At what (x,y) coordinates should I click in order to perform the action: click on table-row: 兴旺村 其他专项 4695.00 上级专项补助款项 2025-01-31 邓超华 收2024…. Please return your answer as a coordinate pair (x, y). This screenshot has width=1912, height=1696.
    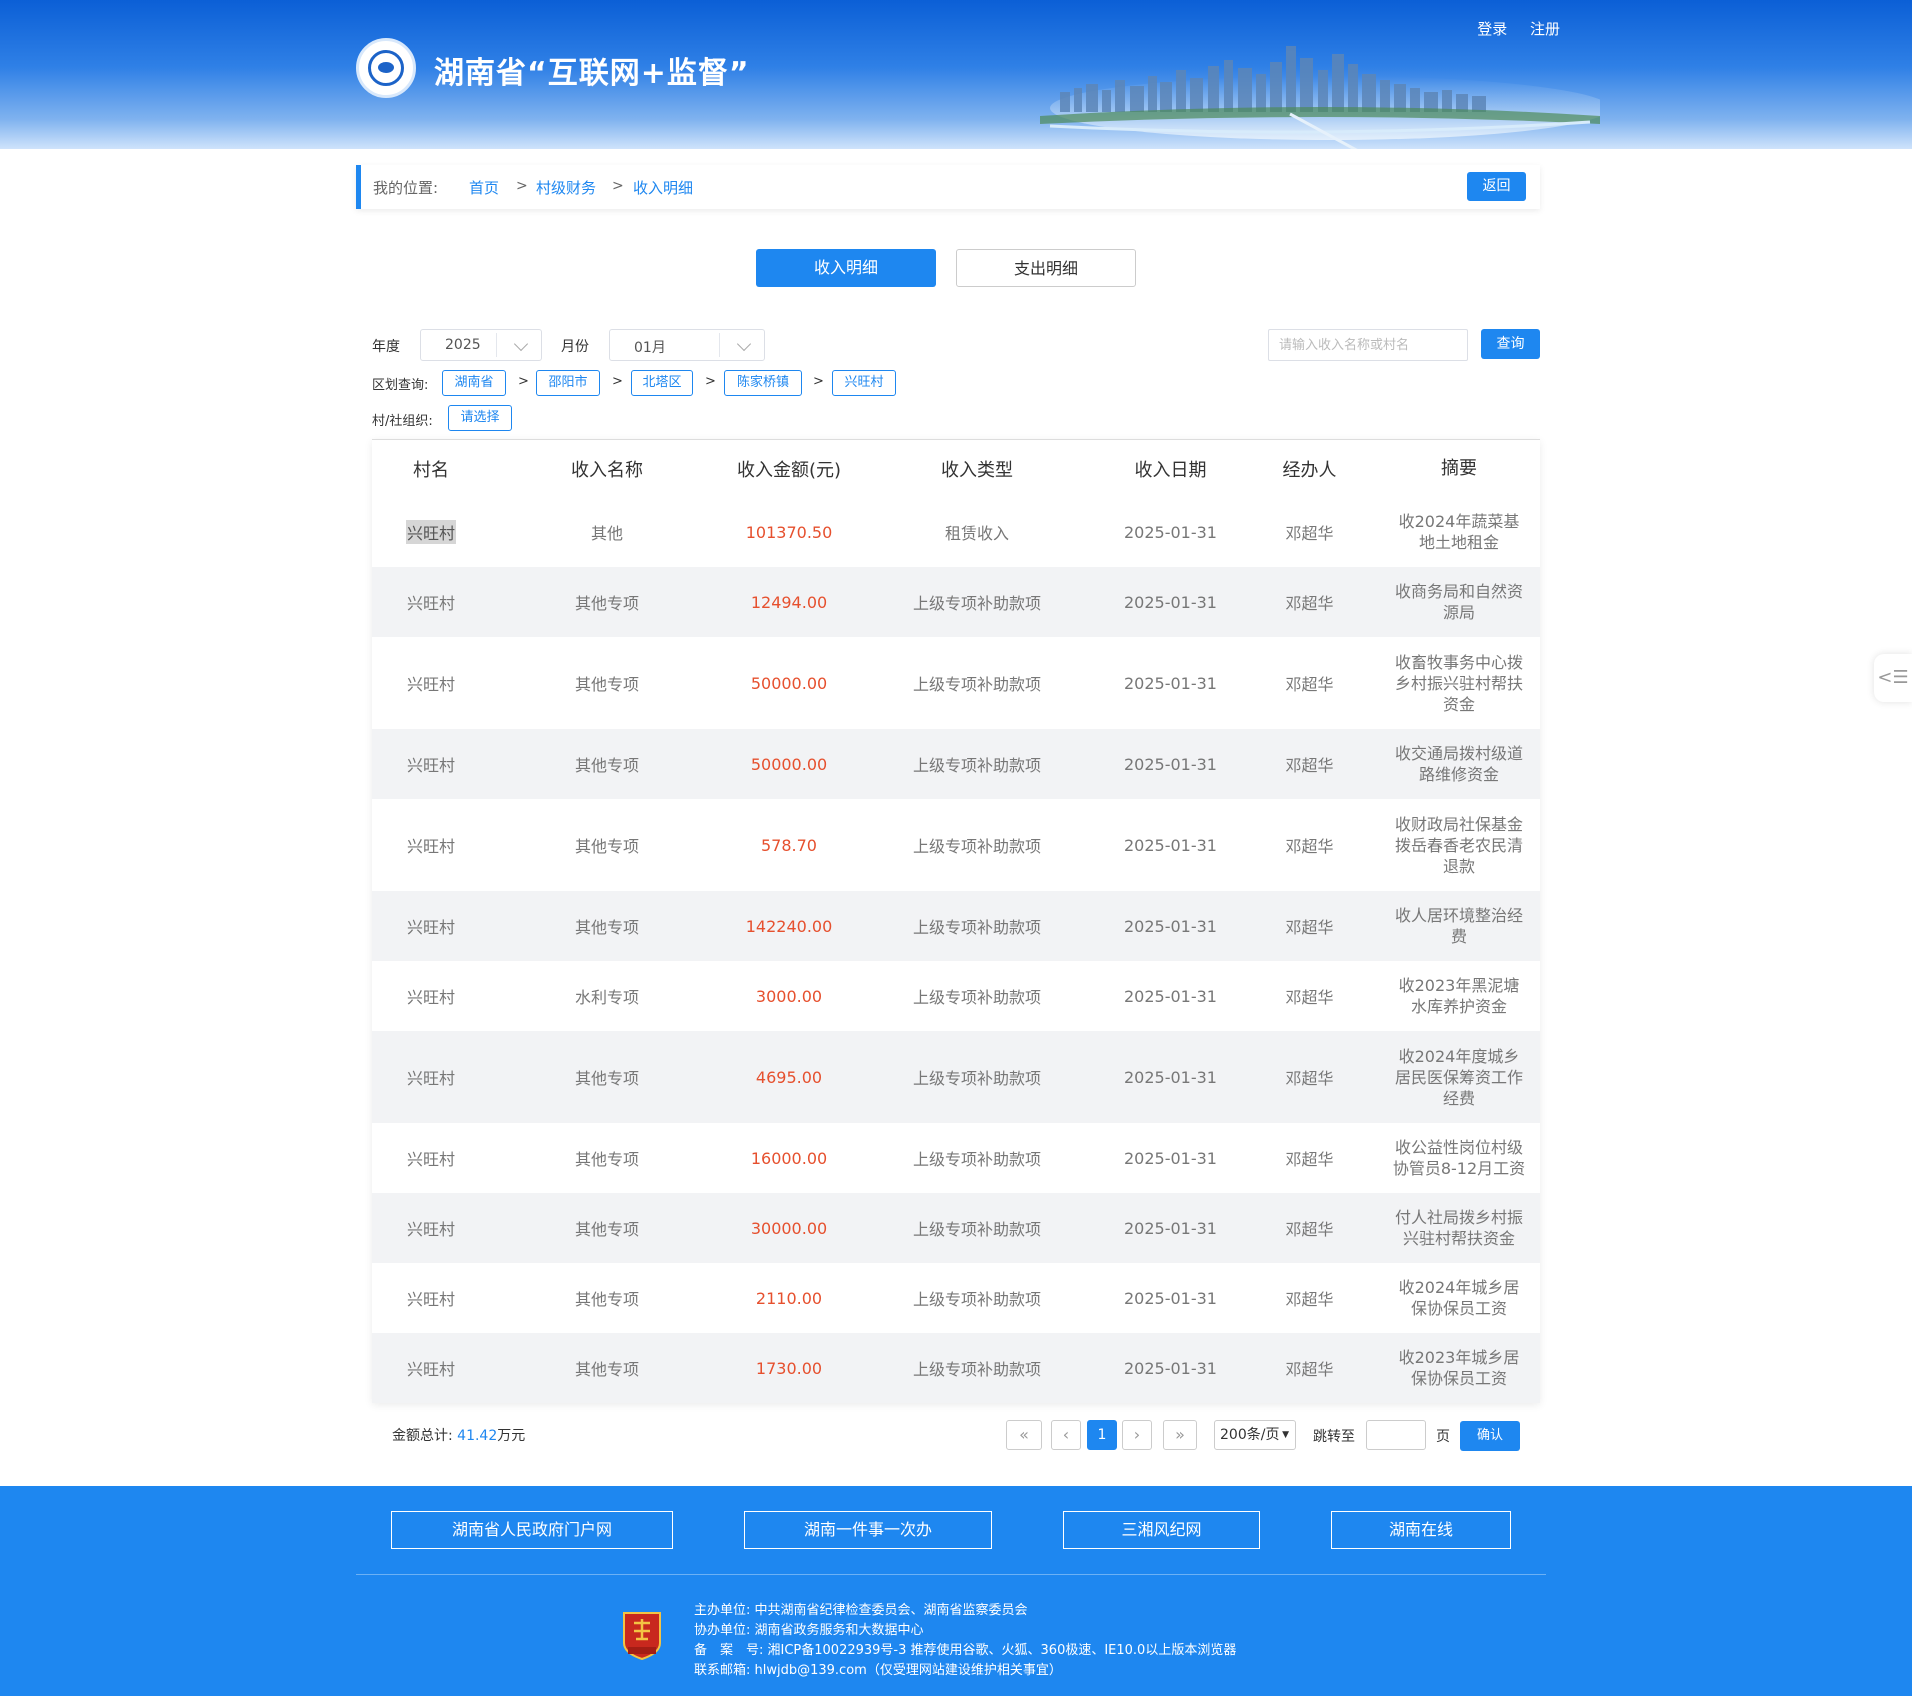
    Looking at the image, I should click on (956, 1077).